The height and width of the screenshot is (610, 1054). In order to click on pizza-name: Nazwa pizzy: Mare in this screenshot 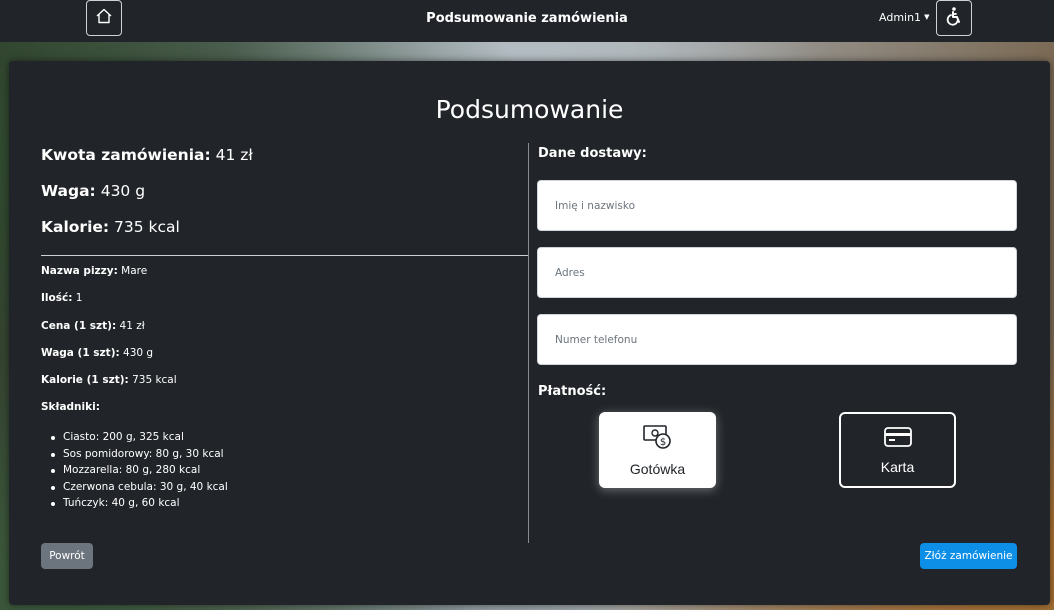, I will do `click(94, 271)`.